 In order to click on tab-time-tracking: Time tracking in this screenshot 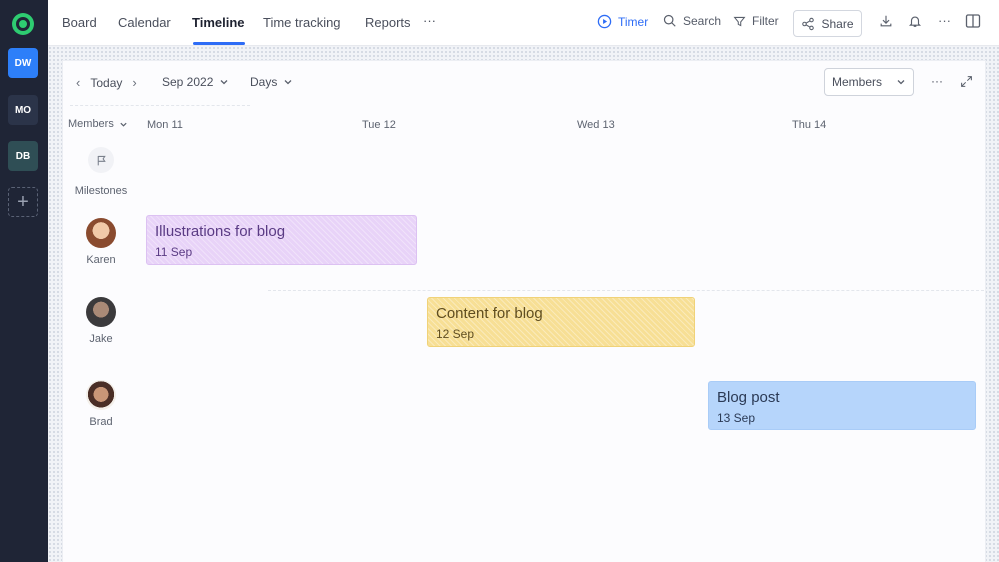, I will do `click(302, 22)`.